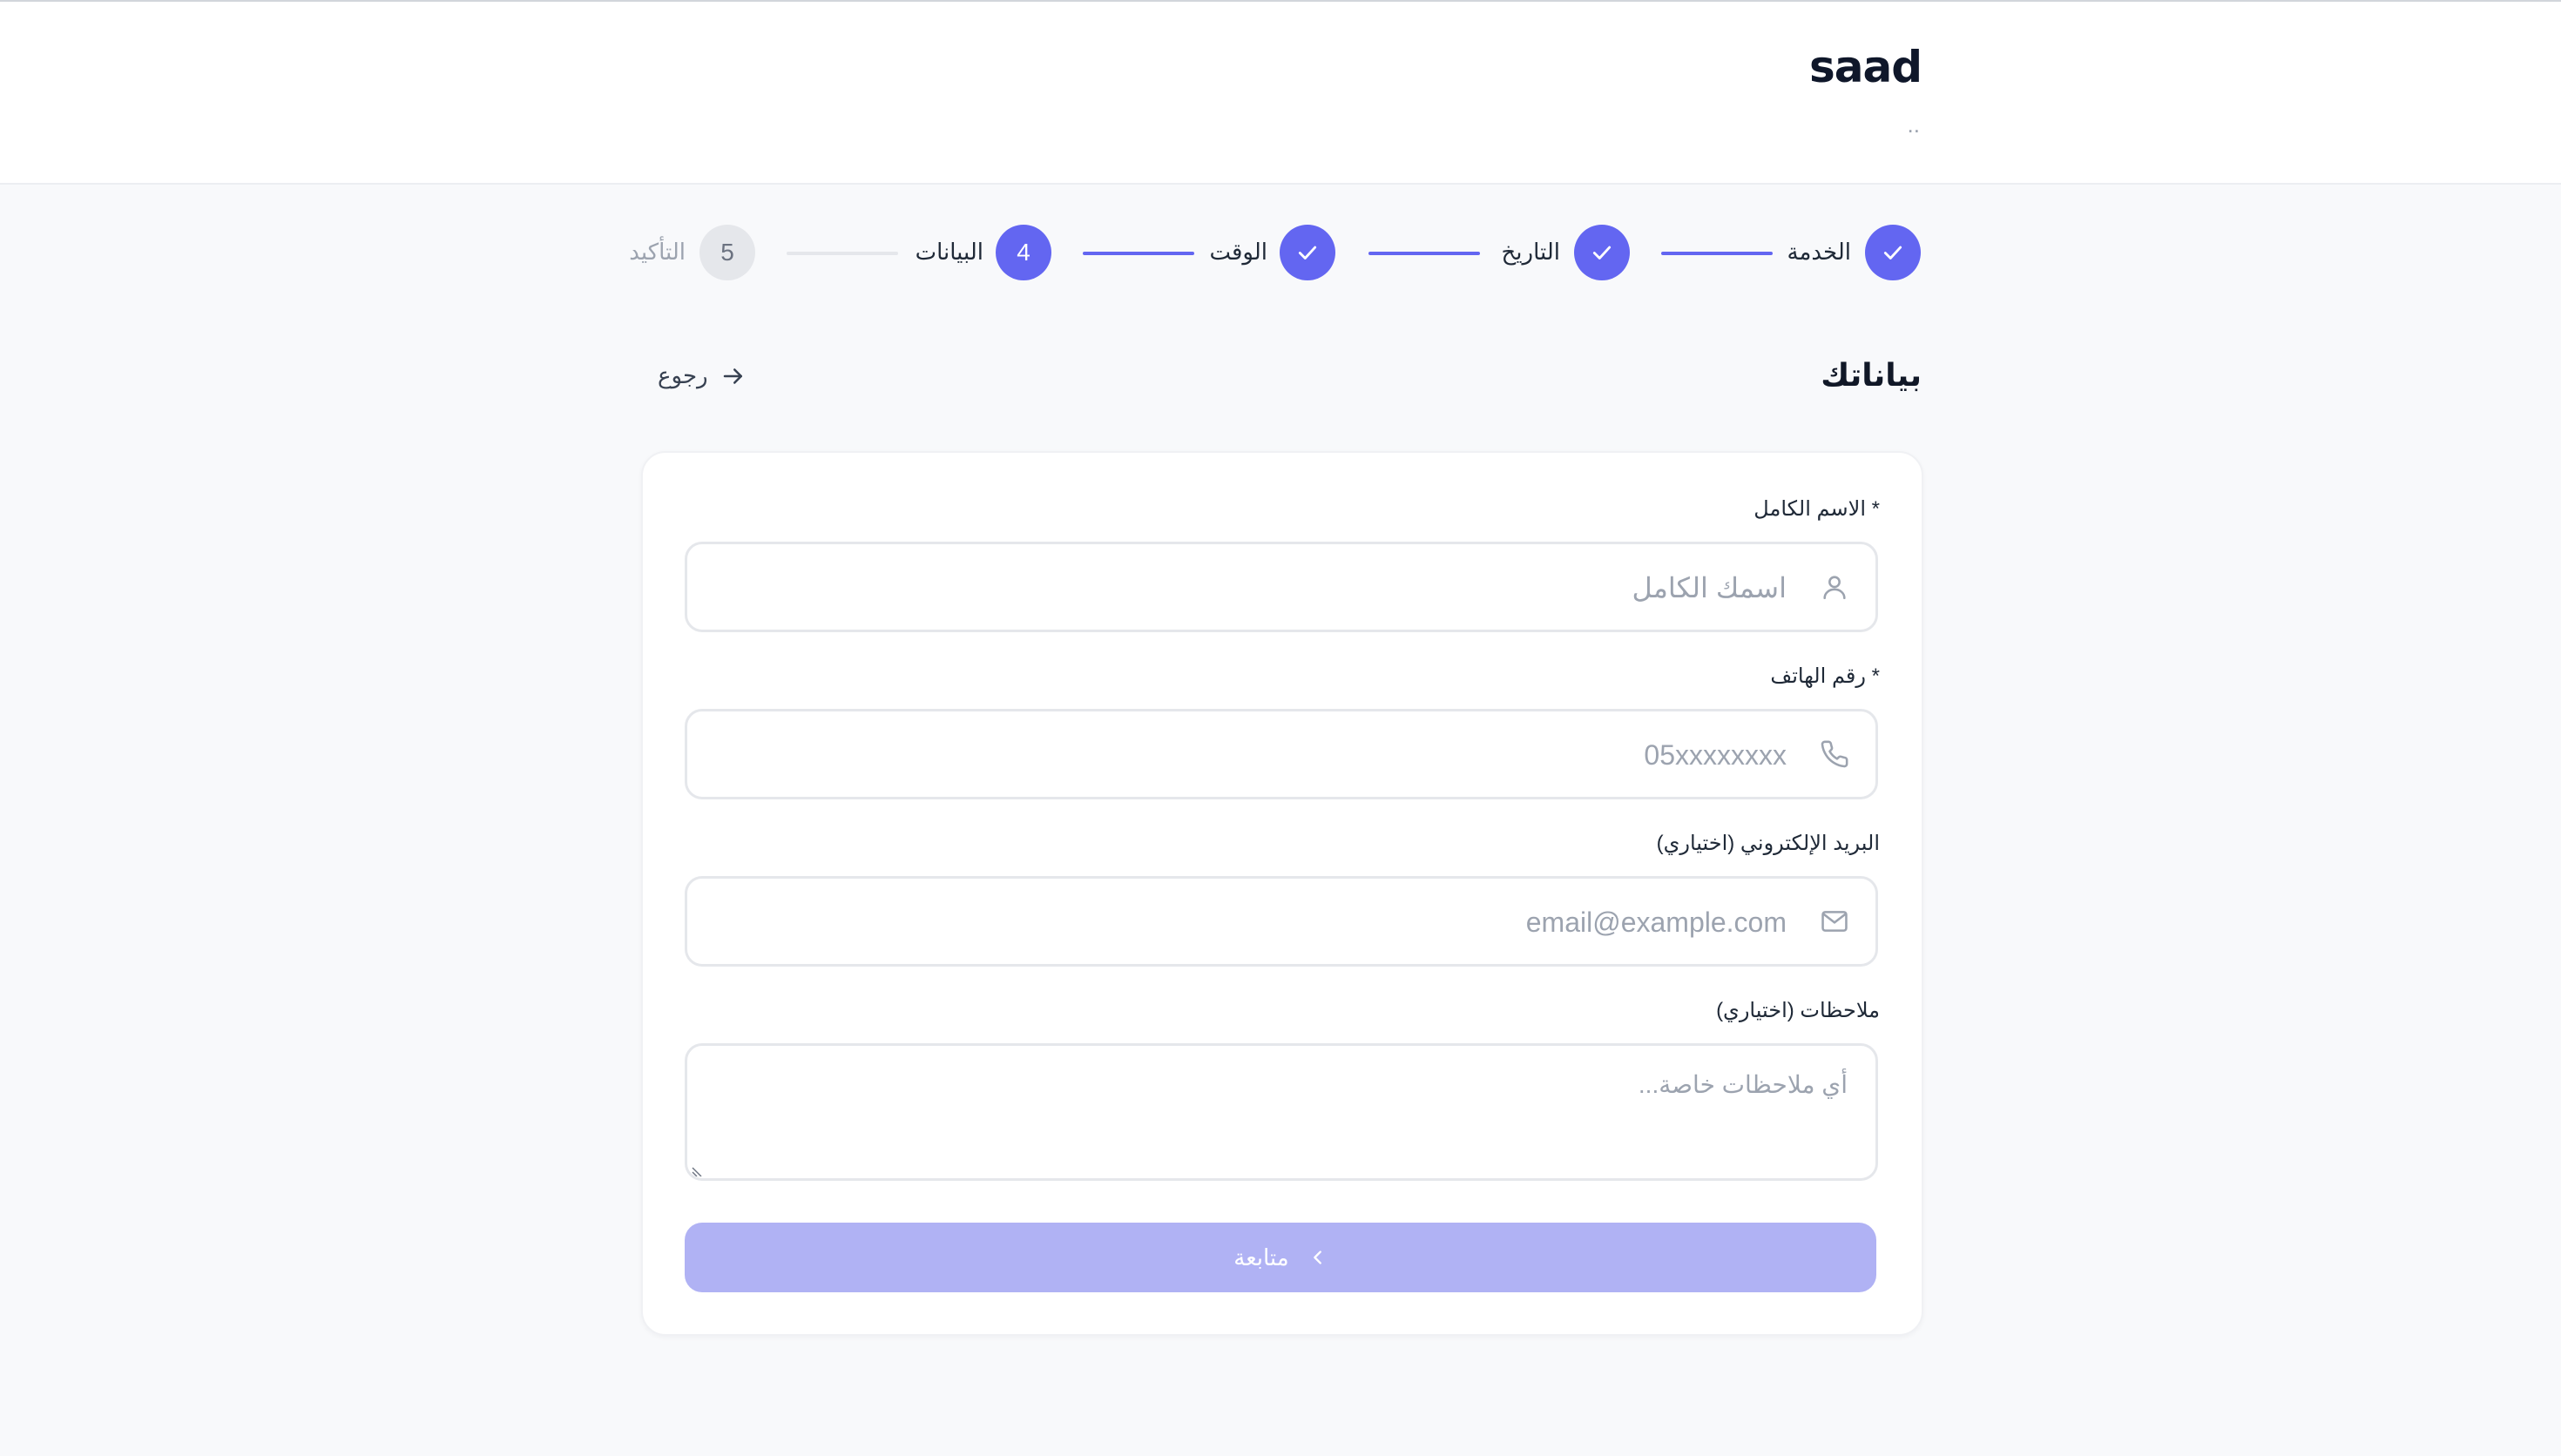 The width and height of the screenshot is (2561, 1456). I want to click on phone-label: رقم الهاتف *, so click(1825, 676).